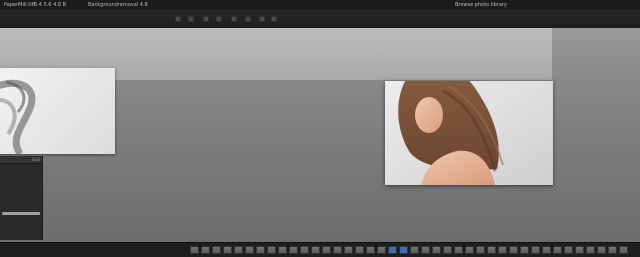 The height and width of the screenshot is (257, 640). I want to click on title-left-1: PaperMill.tiff, so click(20, 5).